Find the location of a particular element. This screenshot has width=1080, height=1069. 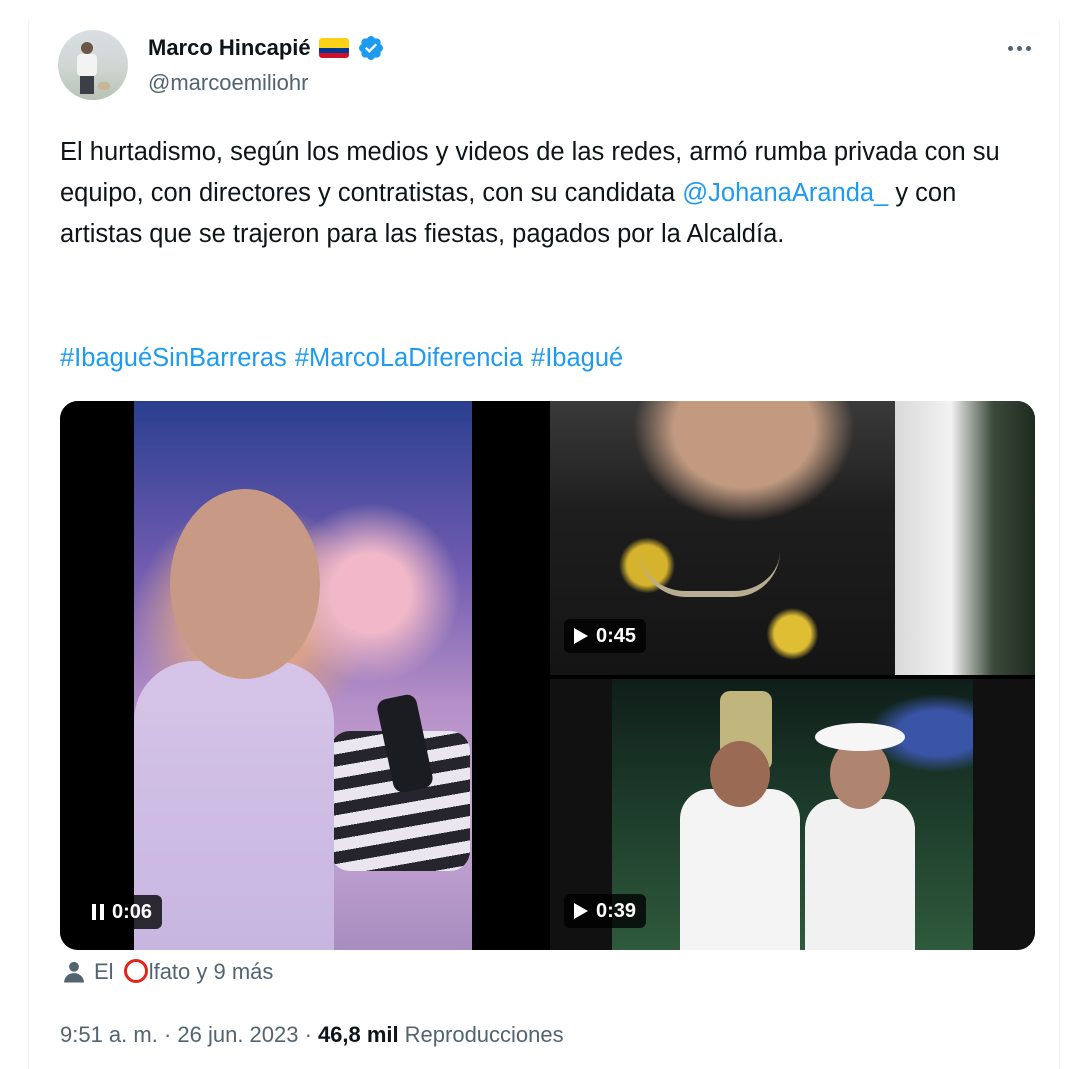

pause-icon is located at coordinates (98, 912).